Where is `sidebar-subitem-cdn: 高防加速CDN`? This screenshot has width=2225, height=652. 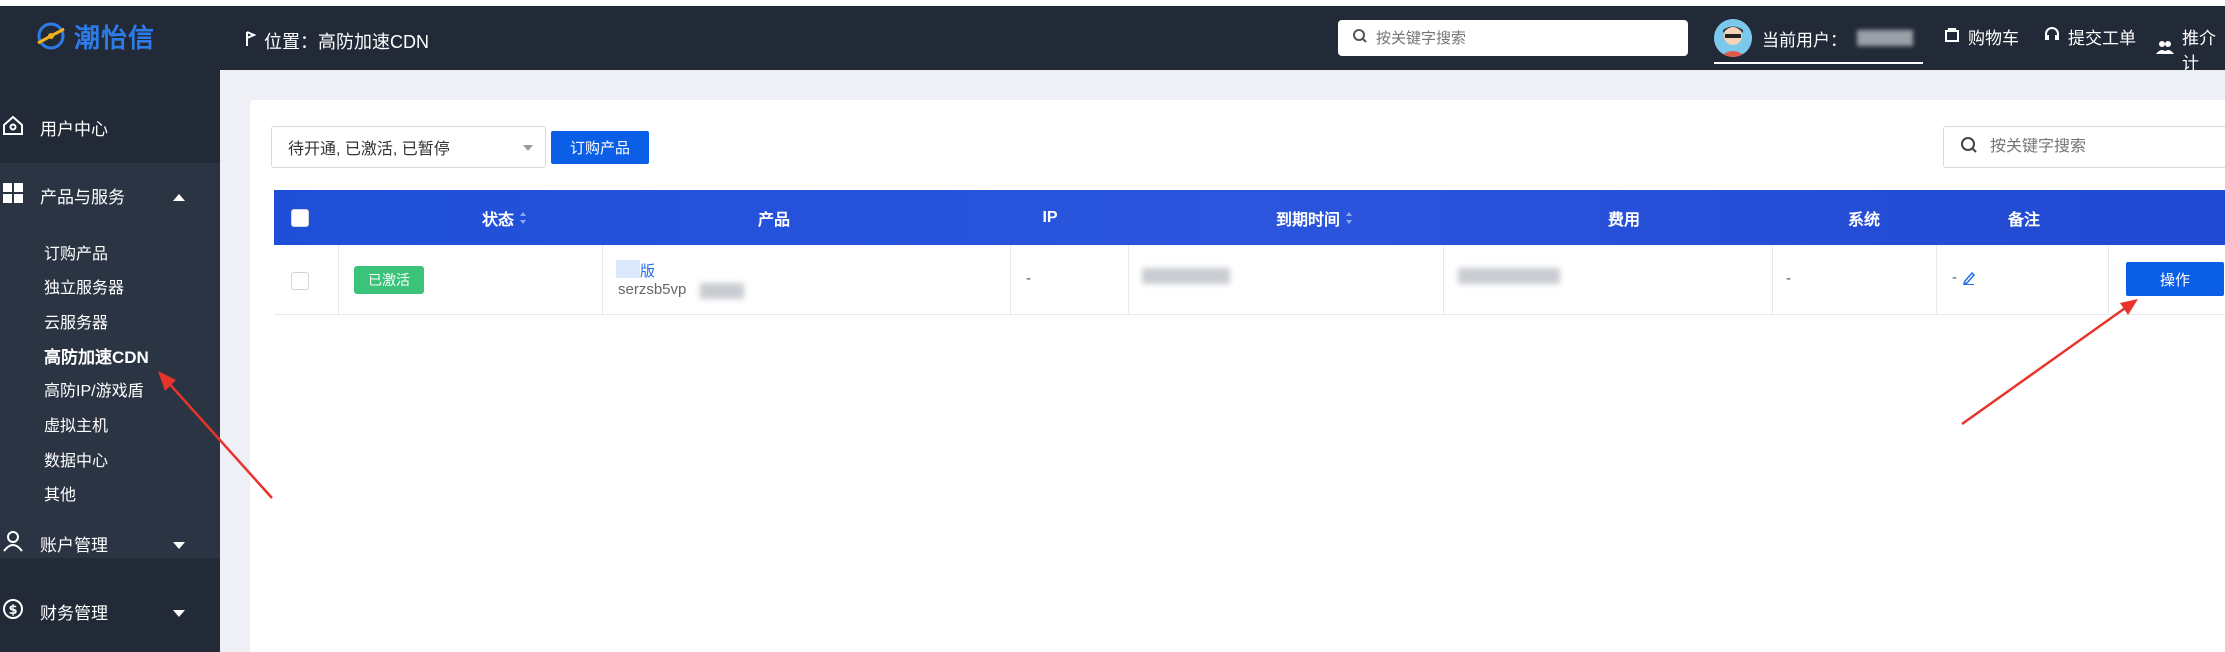 sidebar-subitem-cdn: 高防加速CDN is located at coordinates (96, 355).